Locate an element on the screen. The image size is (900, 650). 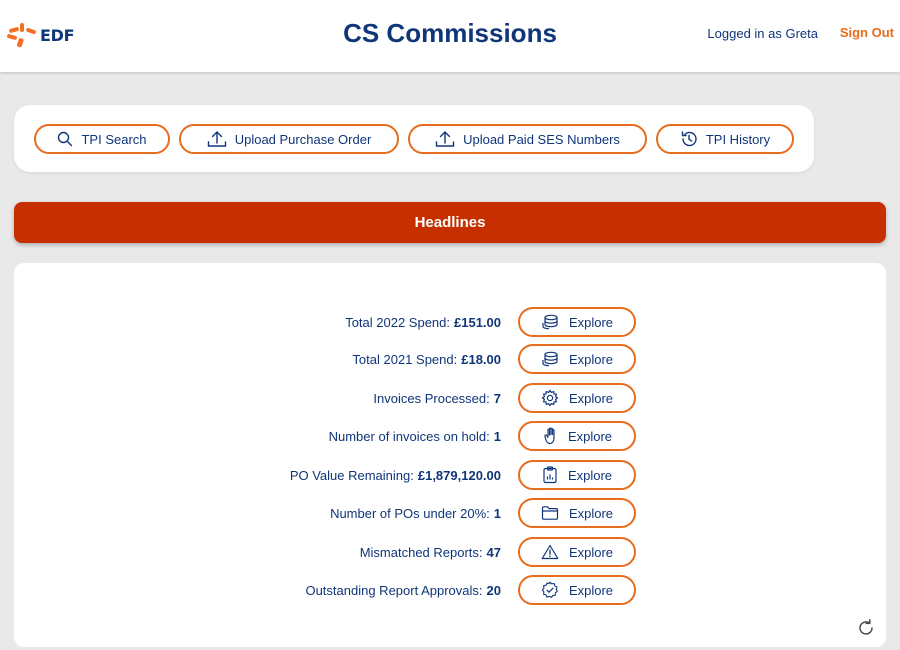
metric-label: Number of invoices on hold: is located at coordinates (409, 436).